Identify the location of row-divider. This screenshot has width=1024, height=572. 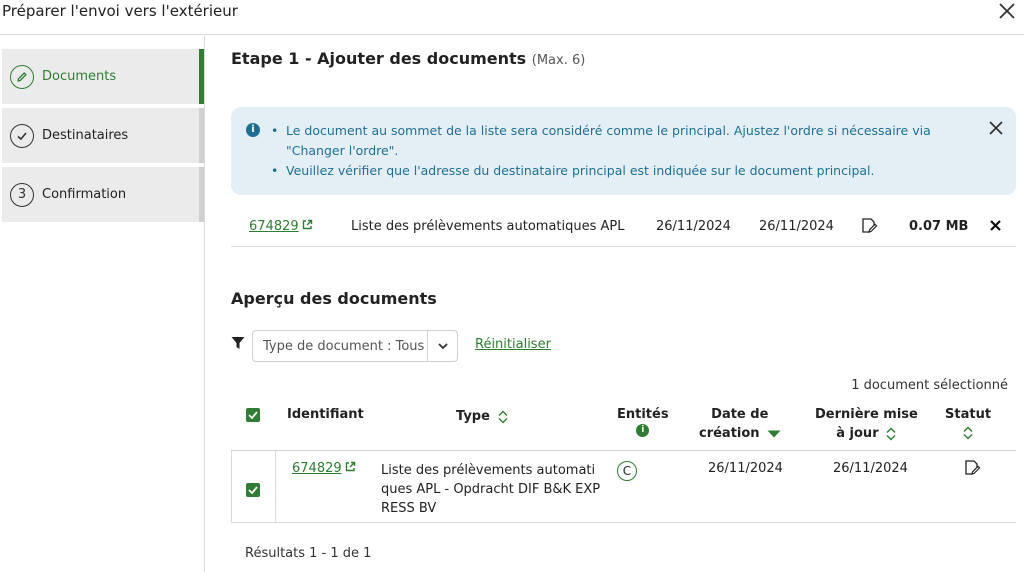
(275, 486).